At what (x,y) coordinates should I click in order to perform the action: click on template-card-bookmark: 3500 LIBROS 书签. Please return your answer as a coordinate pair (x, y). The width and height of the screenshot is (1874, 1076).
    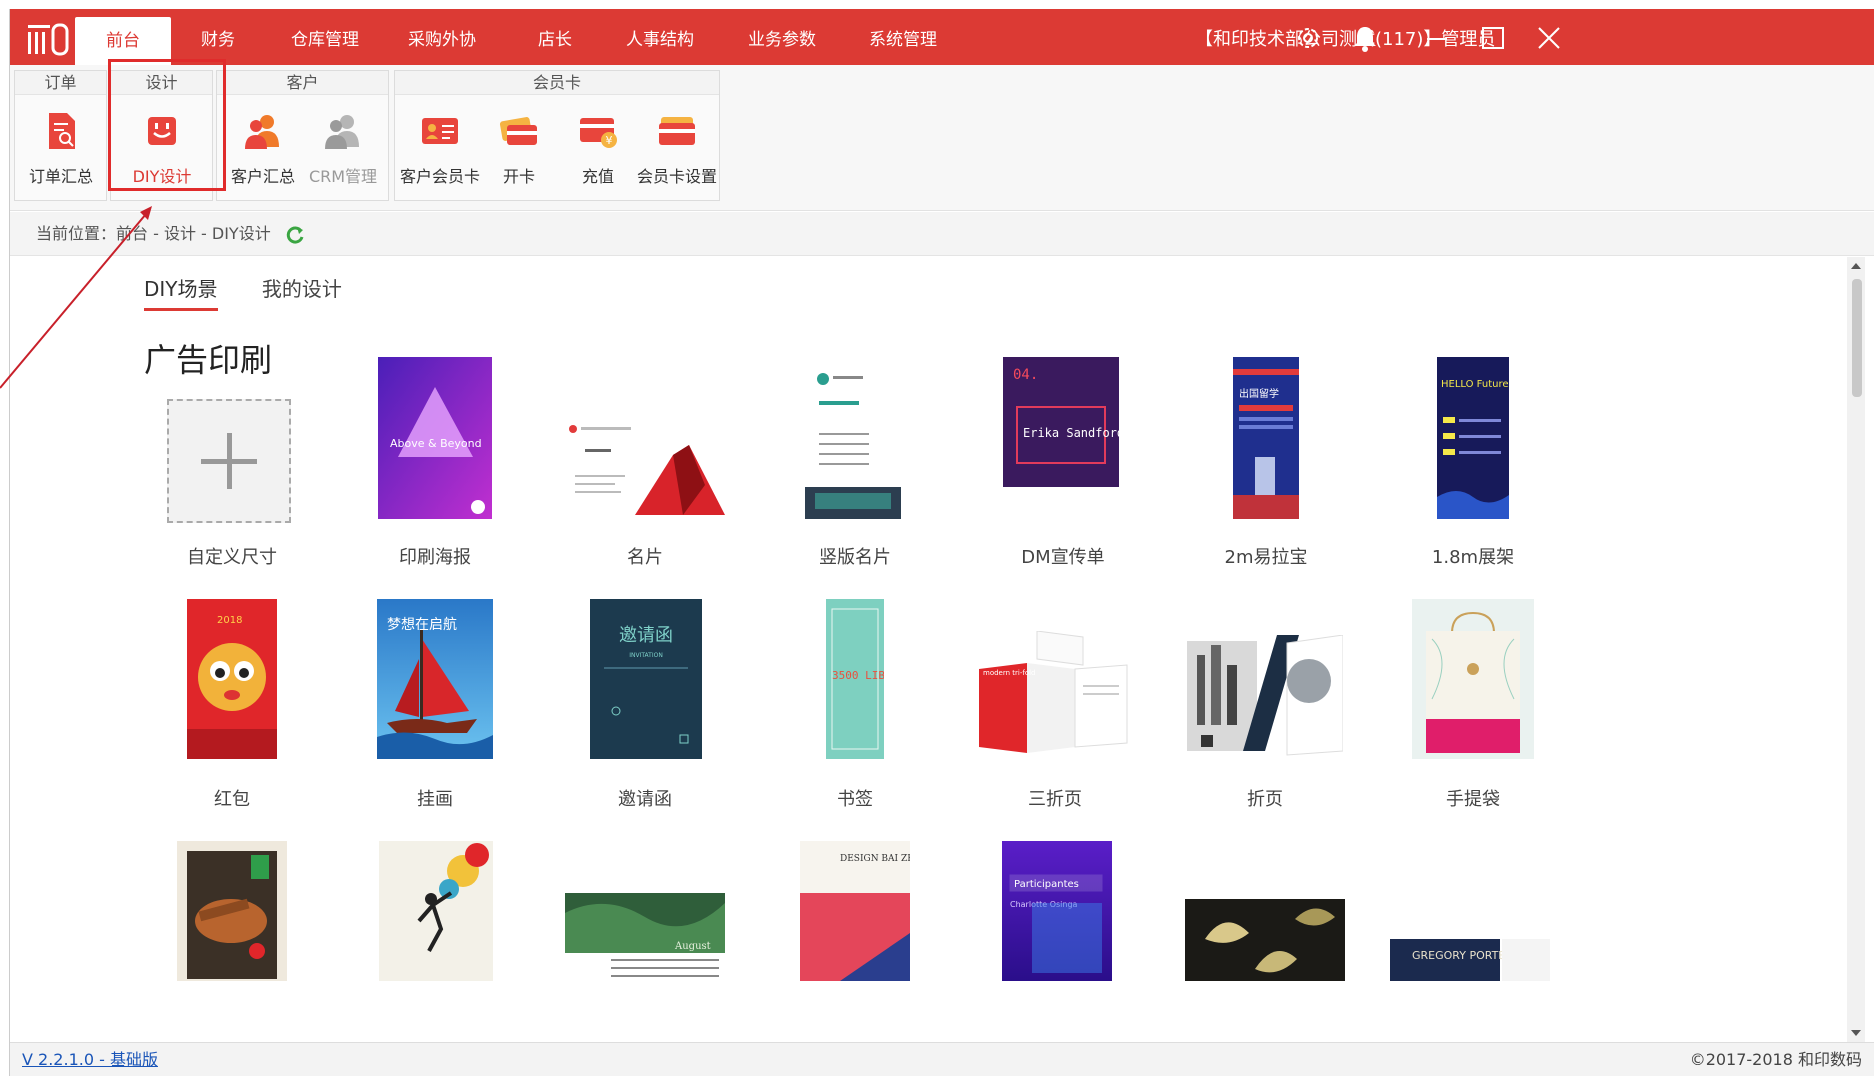
    Looking at the image, I should click on (855, 709).